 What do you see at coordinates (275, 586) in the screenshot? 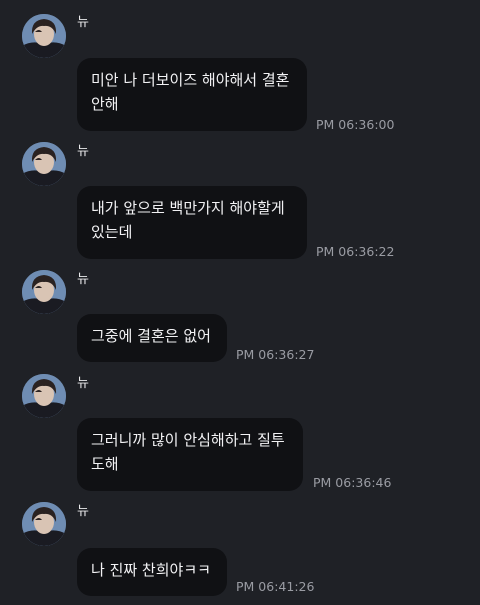
I see `message-timestamp: PM 06:41:26` at bounding box center [275, 586].